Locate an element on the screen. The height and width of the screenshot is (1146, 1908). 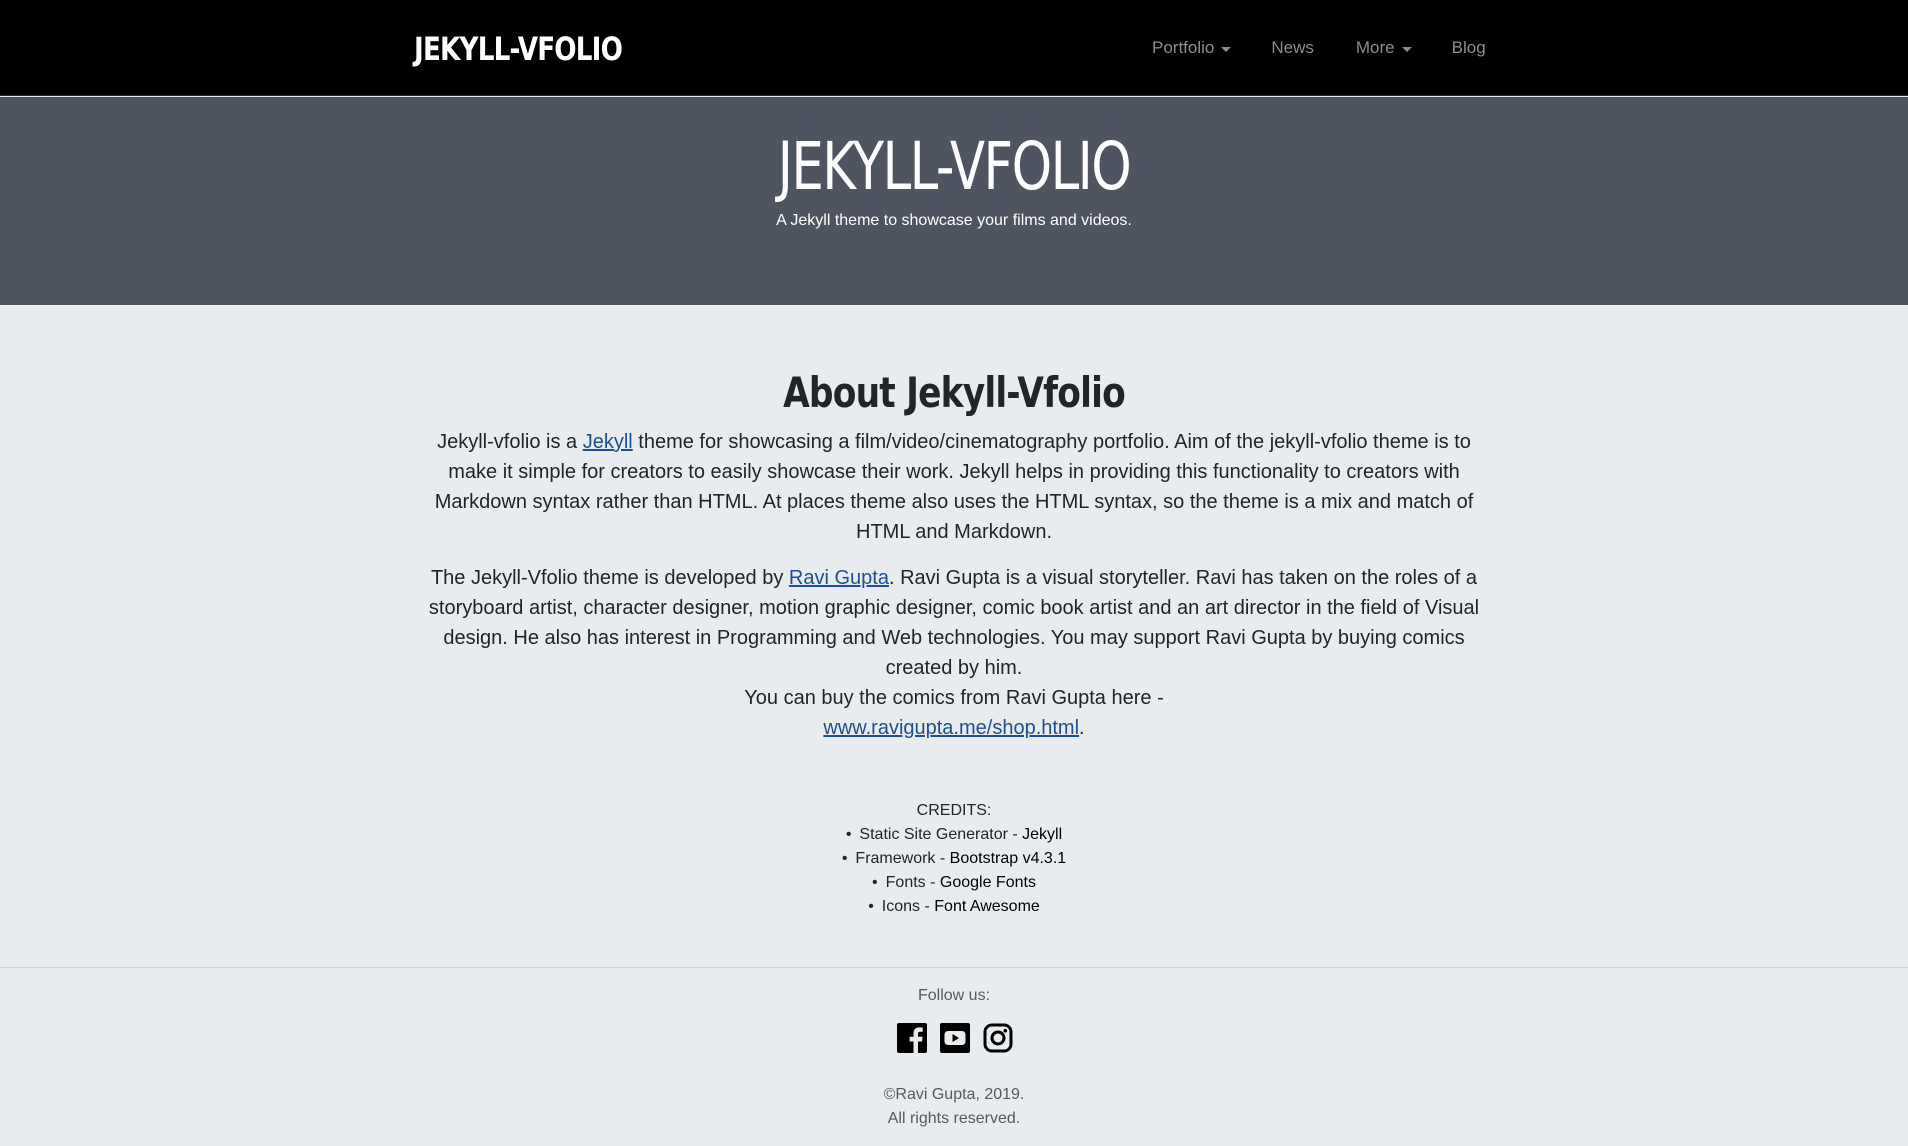
credit-value: Google Fonts is located at coordinates (987, 882).